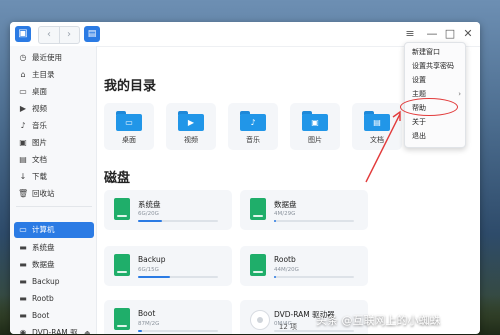  Describe the element at coordinates (46, 281) in the screenshot. I see `sidebar-item-label: Backup` at that location.